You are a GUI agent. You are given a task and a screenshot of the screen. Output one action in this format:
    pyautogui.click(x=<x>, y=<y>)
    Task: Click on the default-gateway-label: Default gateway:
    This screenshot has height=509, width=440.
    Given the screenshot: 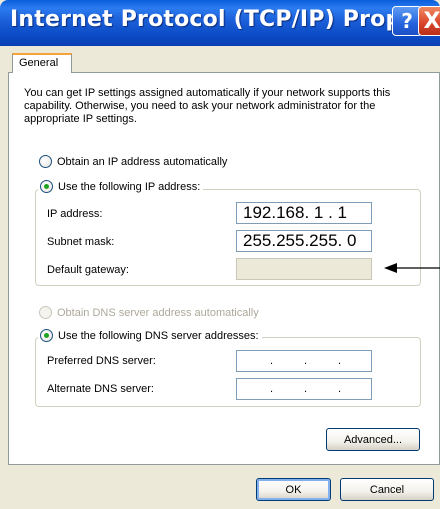 What is the action you would take?
    pyautogui.click(x=88, y=270)
    